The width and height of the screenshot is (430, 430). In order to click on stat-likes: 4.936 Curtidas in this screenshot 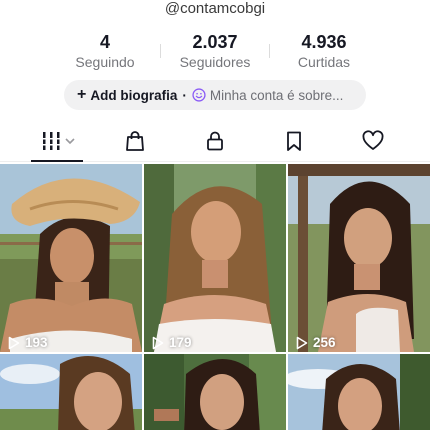, I will do `click(324, 51)`.